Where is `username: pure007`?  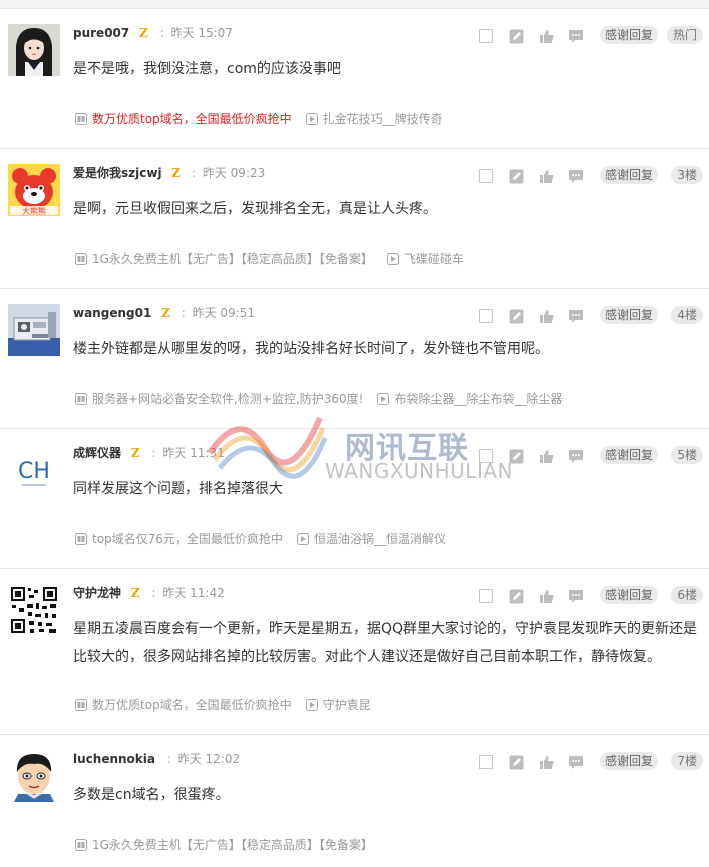 username: pure007 is located at coordinates (101, 33).